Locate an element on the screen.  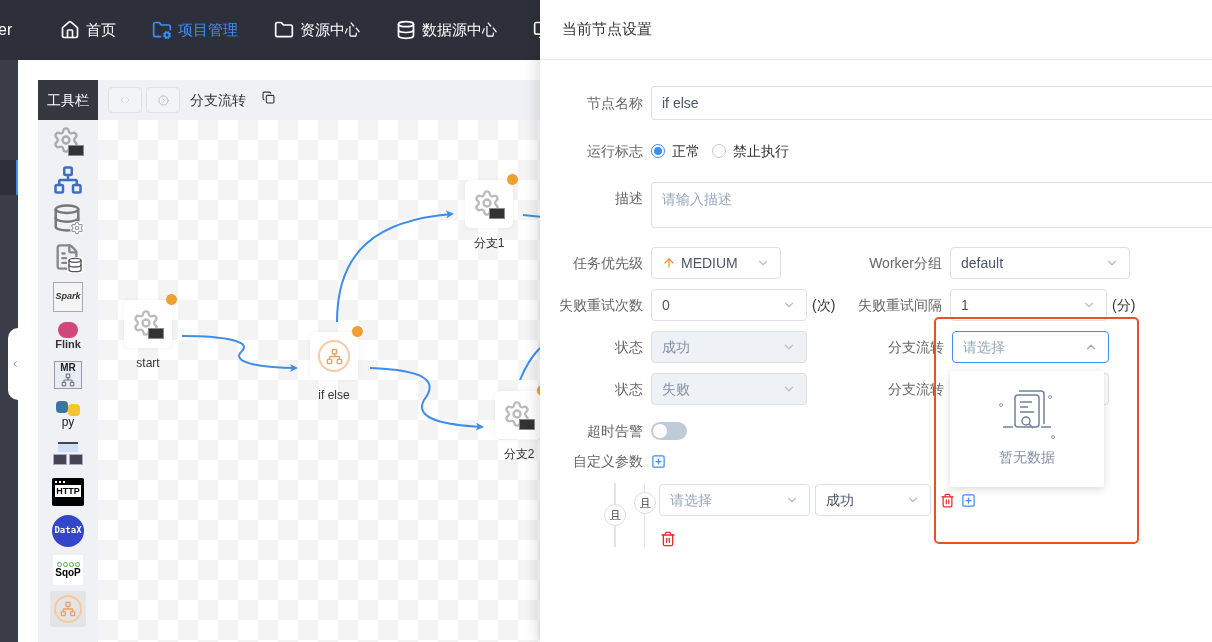
worker-group-select: default is located at coordinates (1040, 263).